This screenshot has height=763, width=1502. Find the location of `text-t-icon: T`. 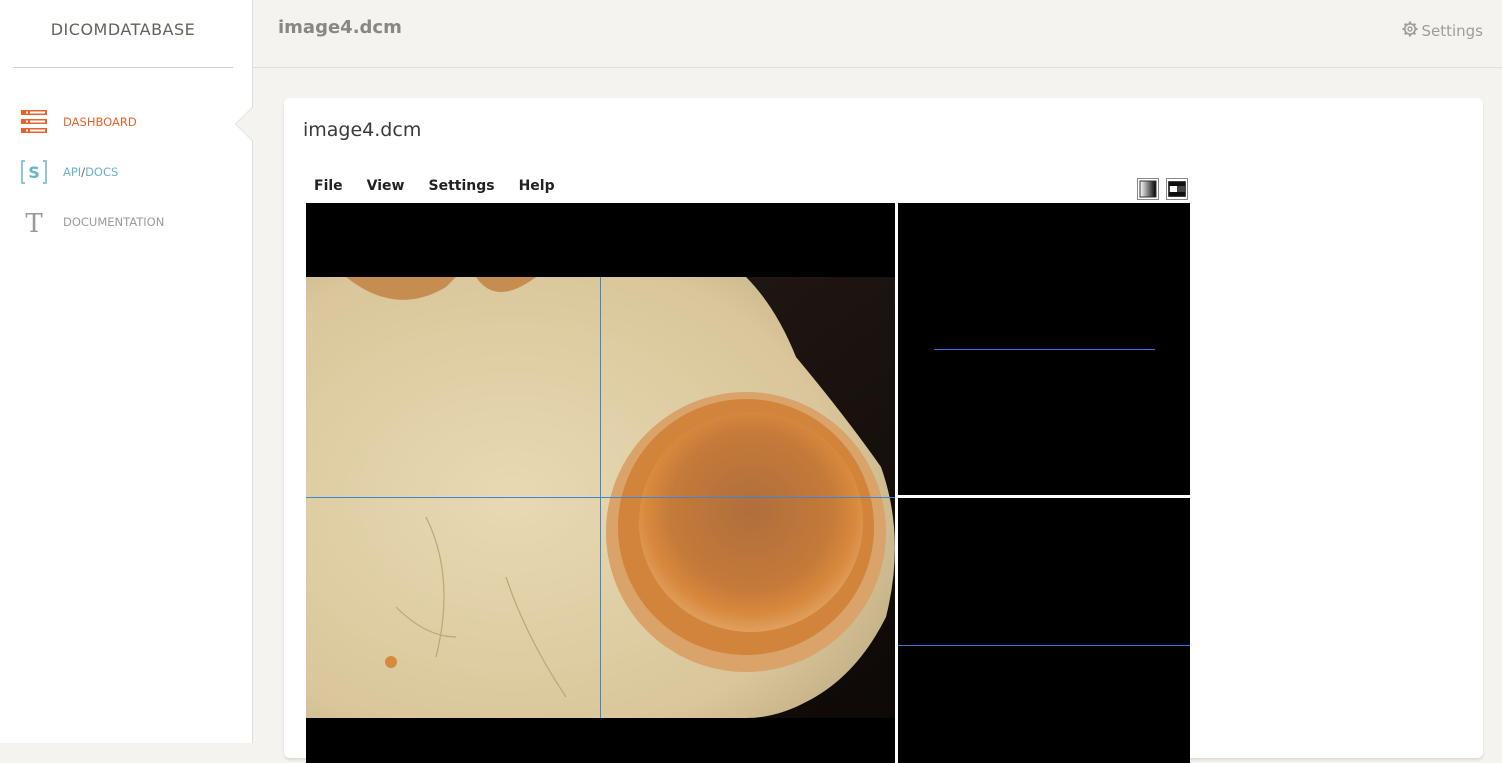

text-t-icon: T is located at coordinates (33, 222).